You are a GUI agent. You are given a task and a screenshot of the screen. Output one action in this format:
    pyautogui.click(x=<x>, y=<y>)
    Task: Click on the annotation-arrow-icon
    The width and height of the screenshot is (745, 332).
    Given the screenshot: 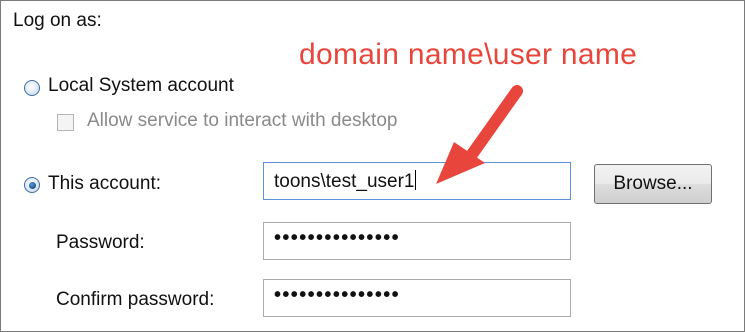 What is the action you would take?
    pyautogui.click(x=479, y=134)
    